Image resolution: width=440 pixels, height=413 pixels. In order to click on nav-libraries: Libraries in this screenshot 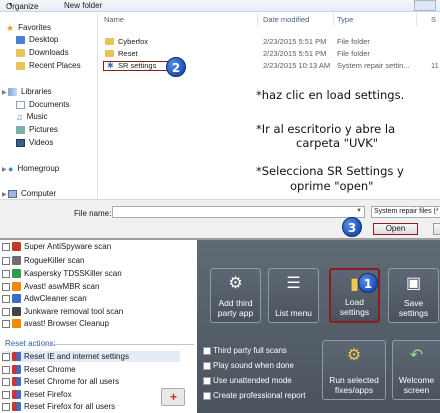, I will do `click(30, 91)`.